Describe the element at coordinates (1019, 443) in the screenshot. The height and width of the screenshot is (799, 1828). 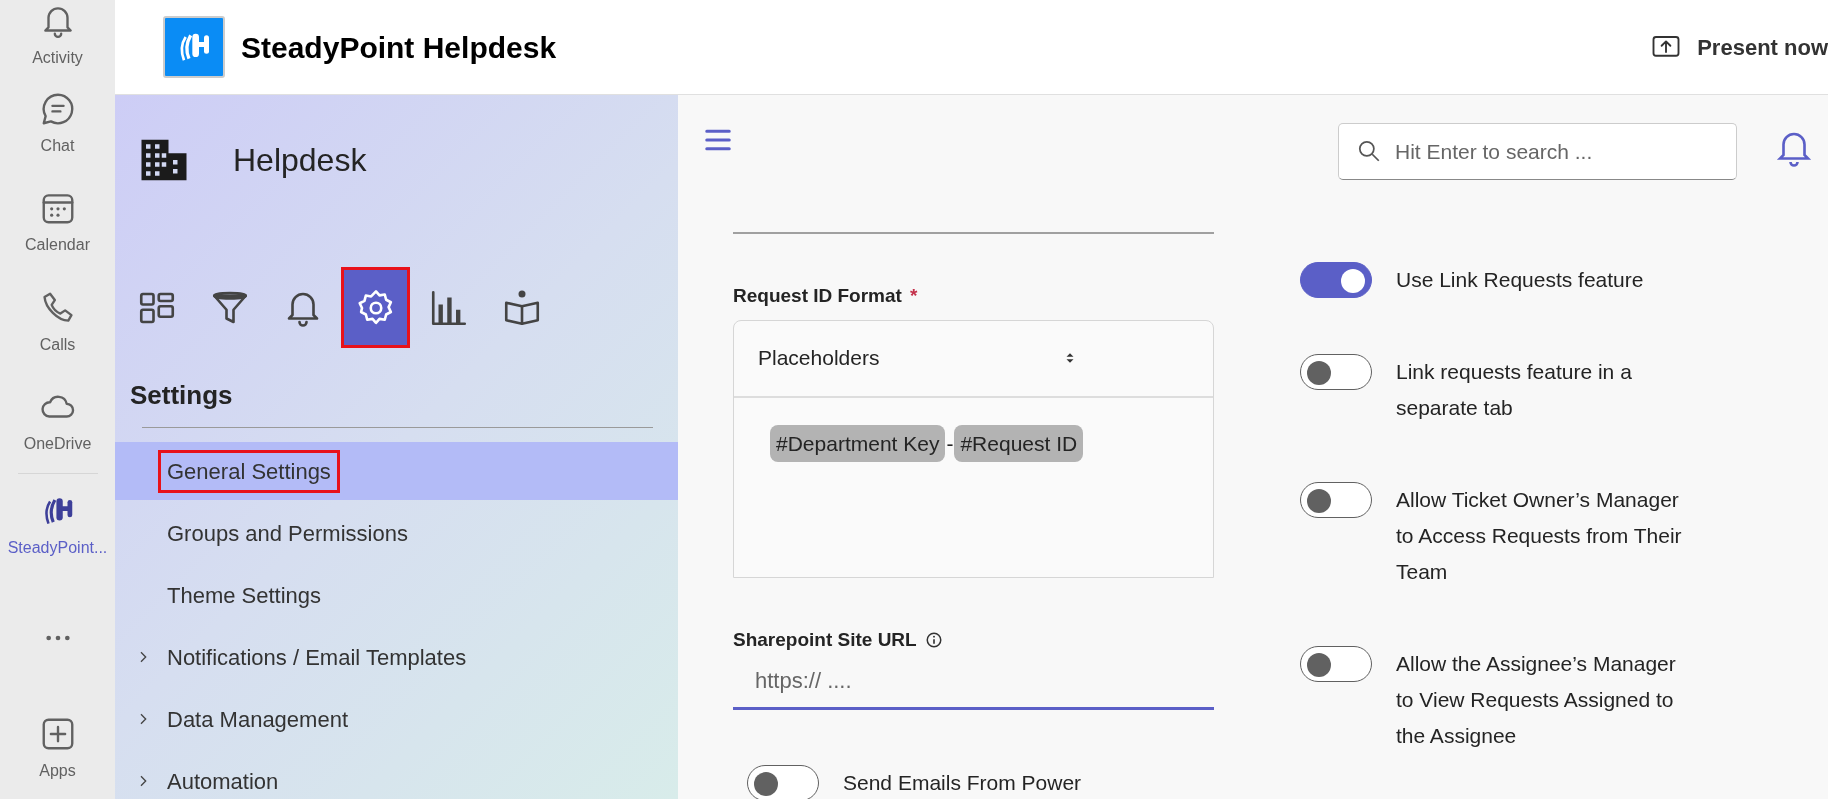
I see `placeholder-token: #Request ID` at that location.